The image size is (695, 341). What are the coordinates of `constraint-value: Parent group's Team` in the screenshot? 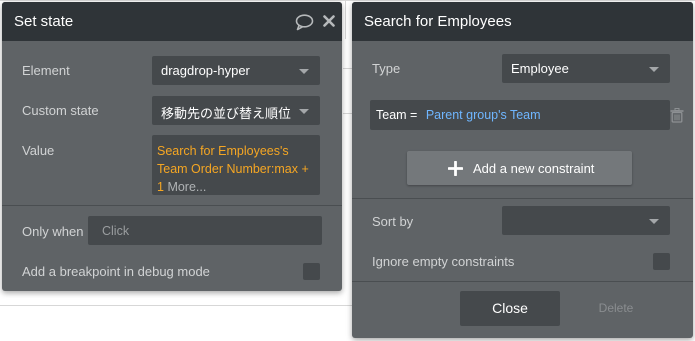 It's located at (483, 115).